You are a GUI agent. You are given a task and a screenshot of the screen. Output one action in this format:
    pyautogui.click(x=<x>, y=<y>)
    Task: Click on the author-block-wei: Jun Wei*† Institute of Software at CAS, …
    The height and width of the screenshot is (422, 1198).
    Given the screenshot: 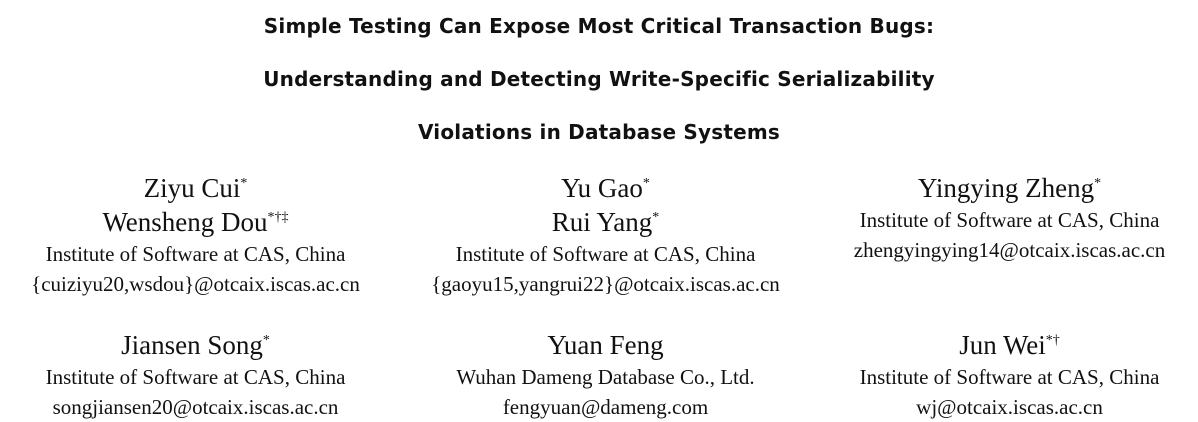 What is the action you would take?
    pyautogui.click(x=1004, y=375)
    